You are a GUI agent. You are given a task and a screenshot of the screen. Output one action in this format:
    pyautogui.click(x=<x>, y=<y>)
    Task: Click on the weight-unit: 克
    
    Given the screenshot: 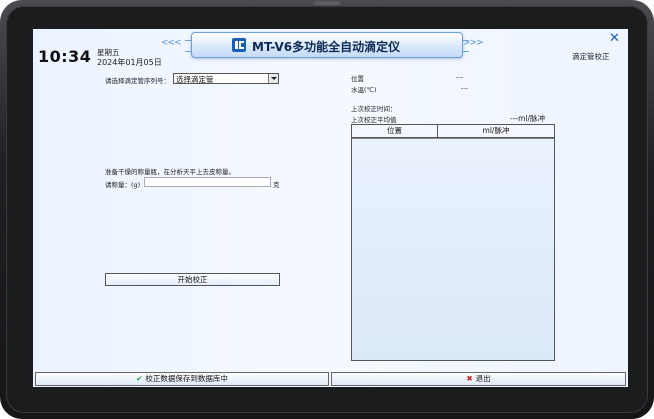 What is the action you would take?
    pyautogui.click(x=276, y=185)
    